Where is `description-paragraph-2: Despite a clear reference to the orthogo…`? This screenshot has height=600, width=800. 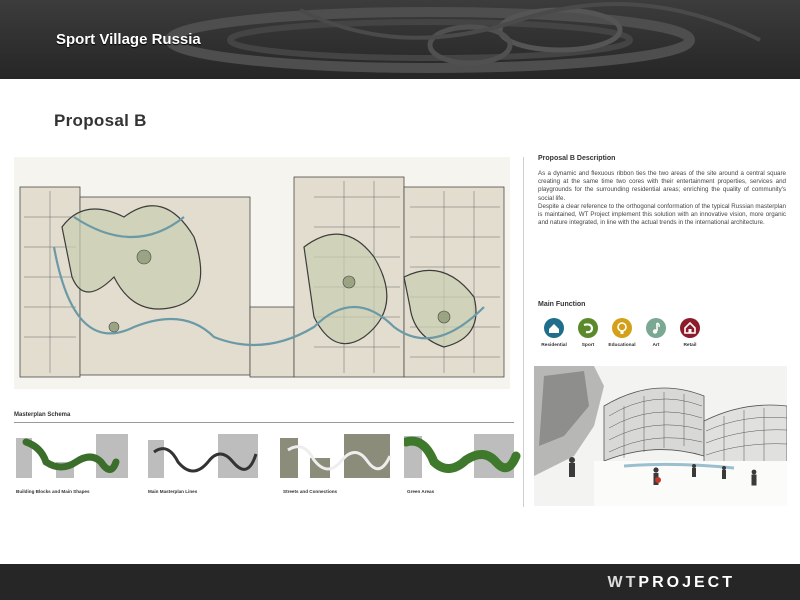
description-paragraph-2: Despite a clear reference to the orthogo… is located at coordinates (662, 214).